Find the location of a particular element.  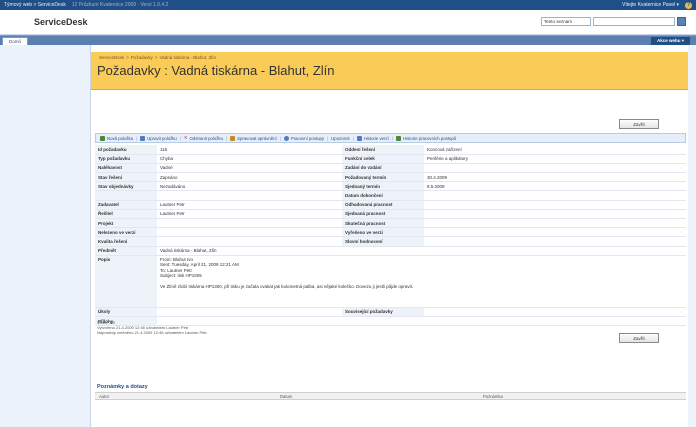

edit-item-button: Upravit položku is located at coordinates (158, 138).